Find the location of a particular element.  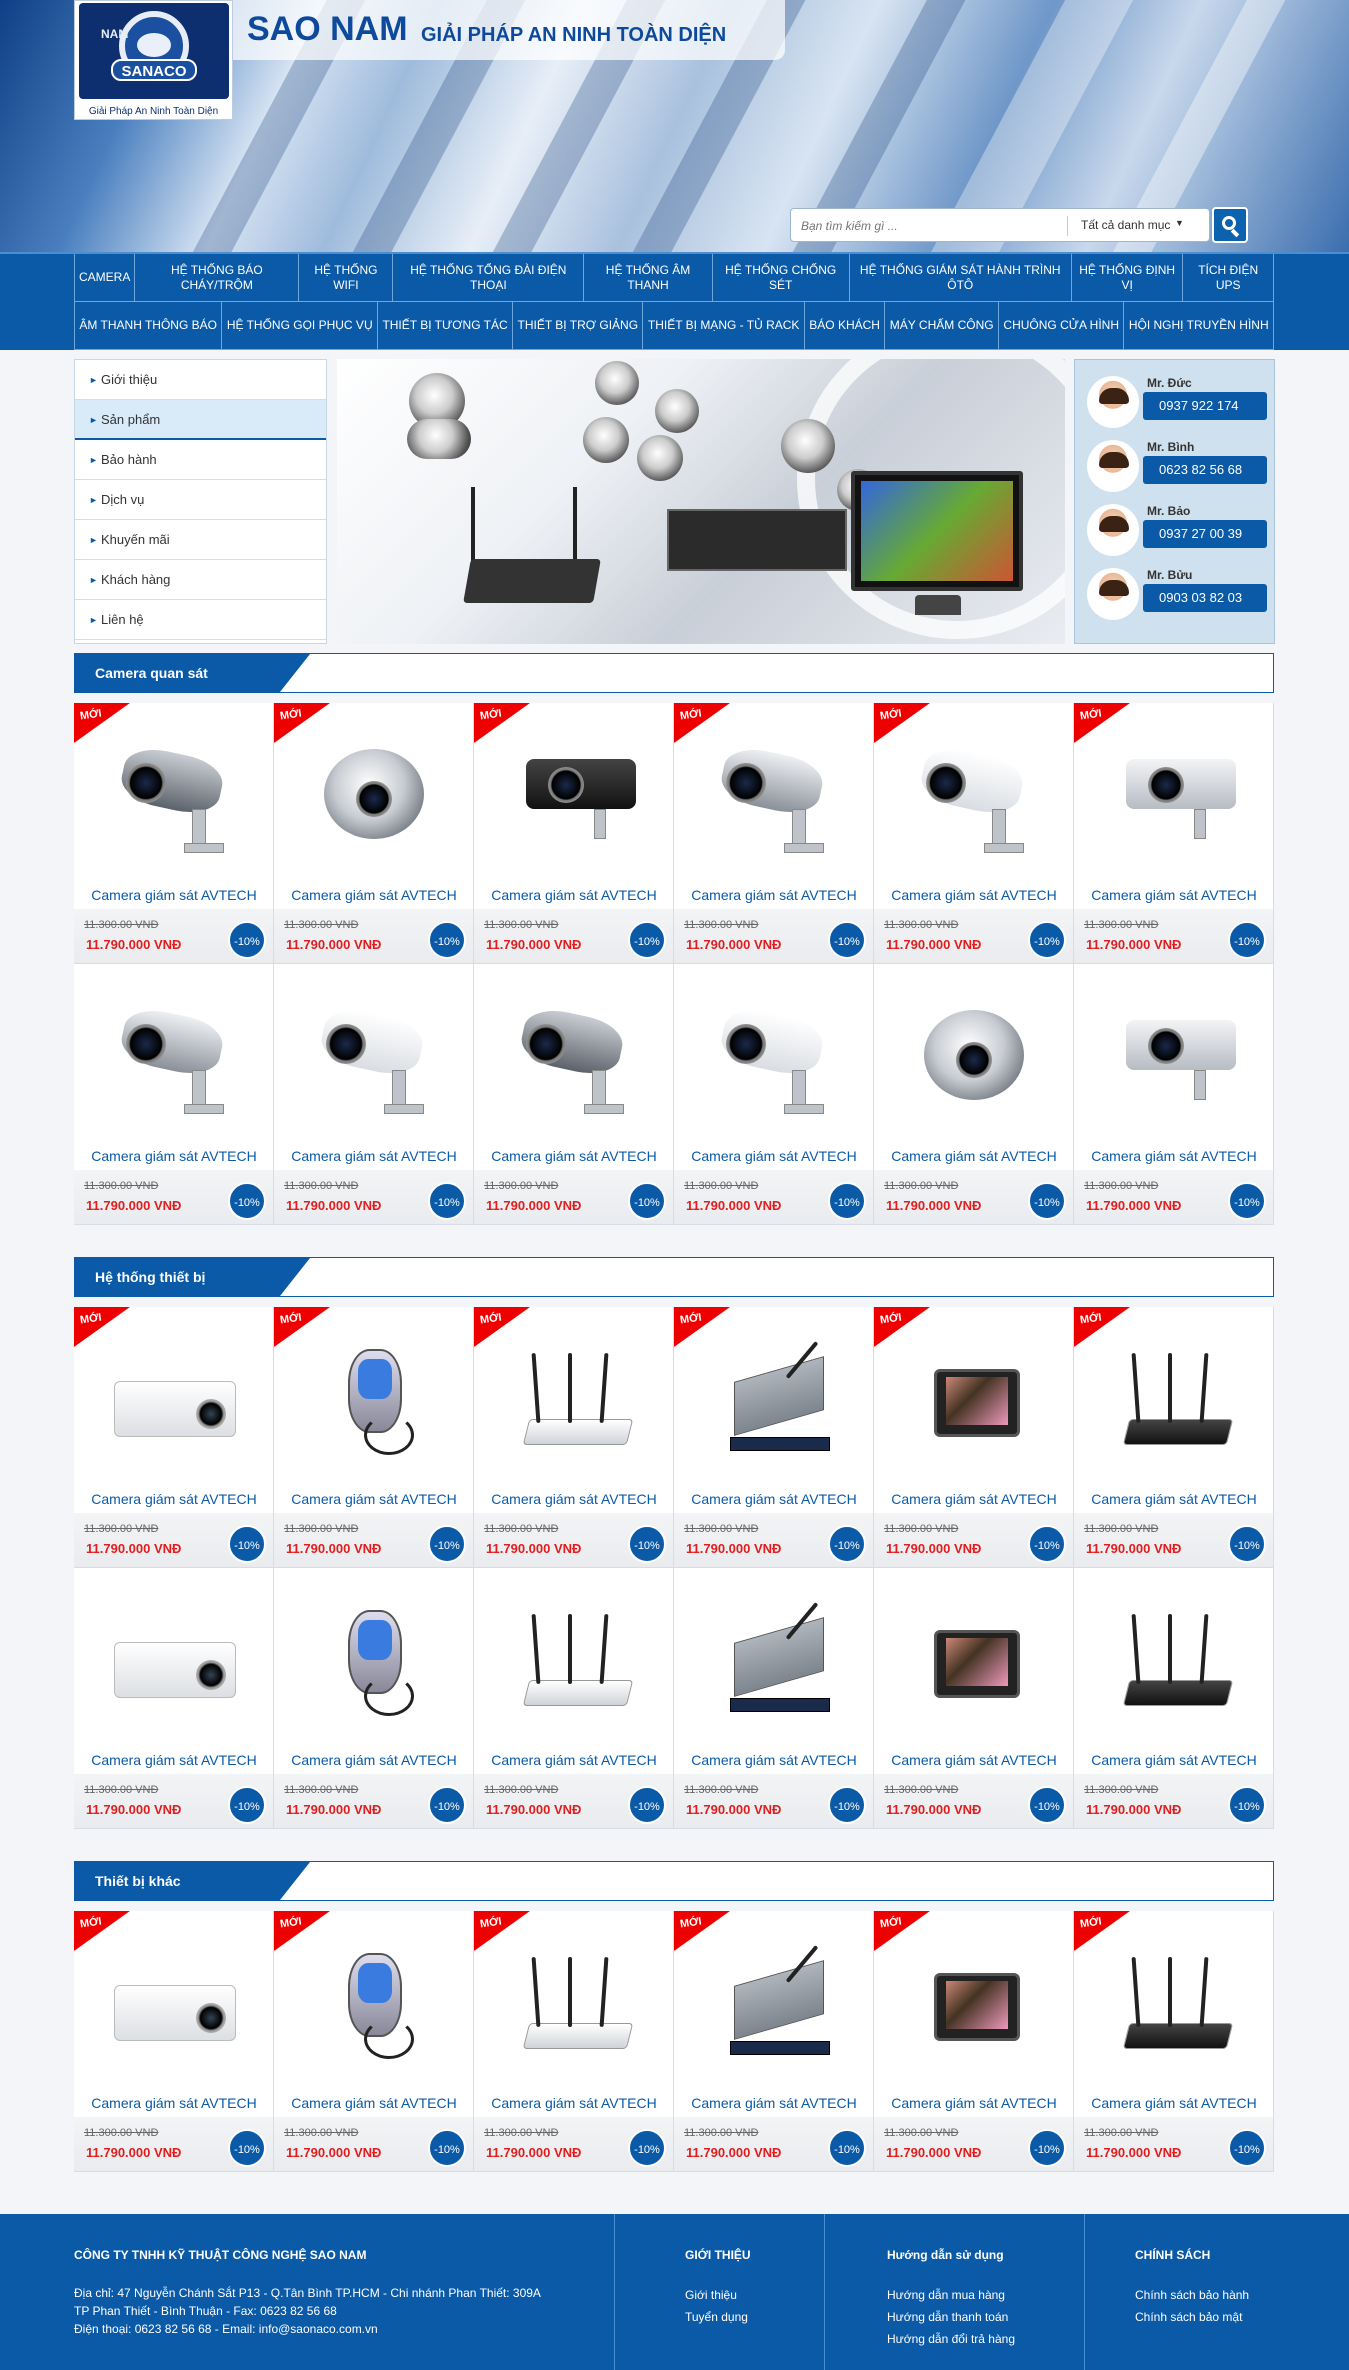

nav-item: HỆ THỐNG ÂM THANH is located at coordinates (648, 278).